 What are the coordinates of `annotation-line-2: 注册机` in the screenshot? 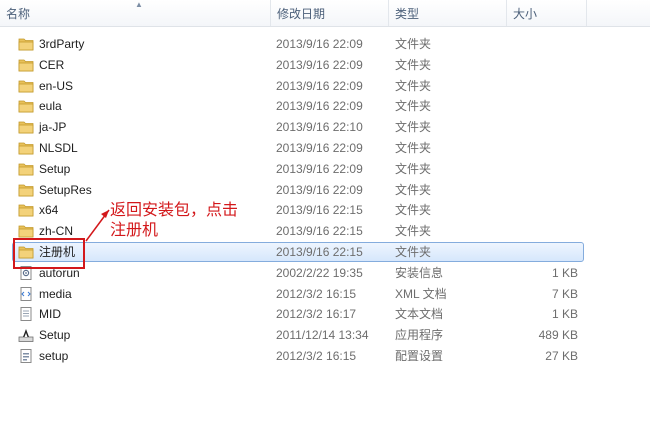 It's located at (134, 229).